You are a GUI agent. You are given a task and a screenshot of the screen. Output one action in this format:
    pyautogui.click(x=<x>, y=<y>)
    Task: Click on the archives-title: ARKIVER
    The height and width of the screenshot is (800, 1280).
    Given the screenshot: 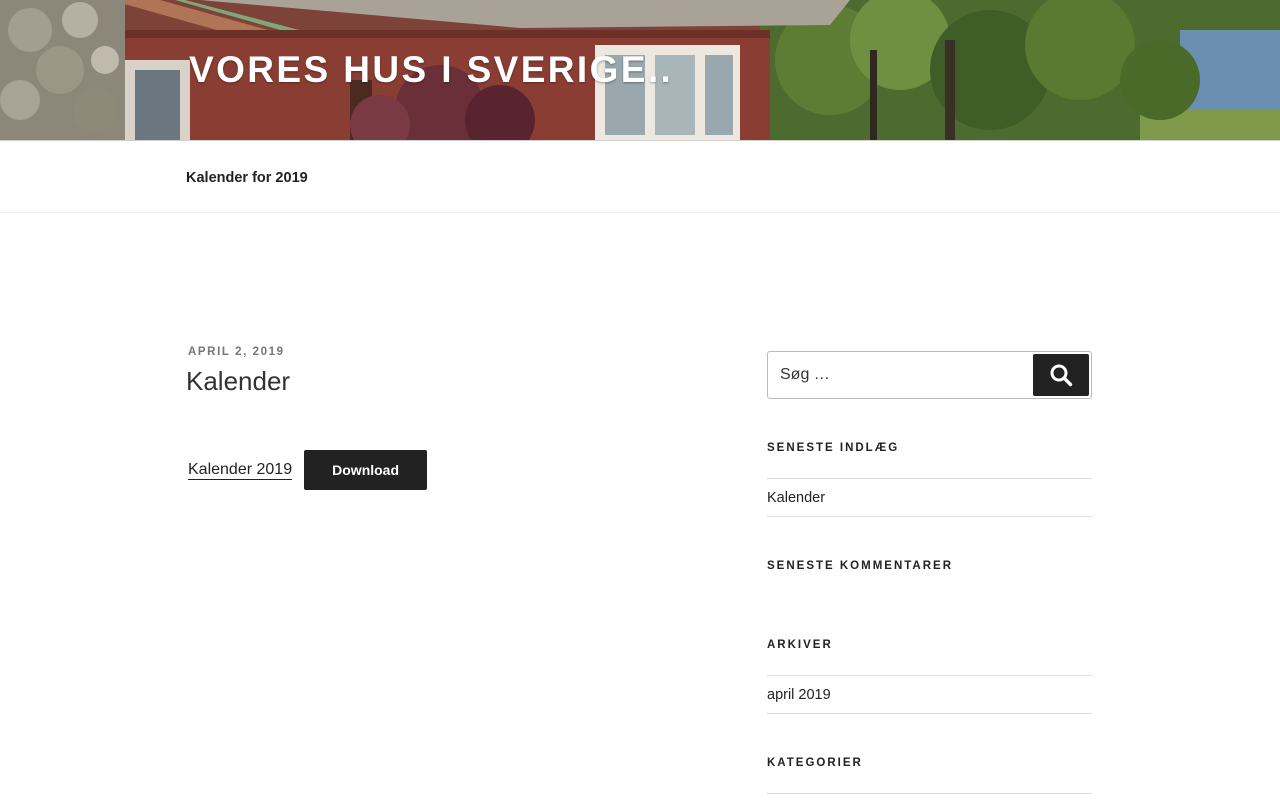 What is the action you would take?
    pyautogui.click(x=800, y=645)
    